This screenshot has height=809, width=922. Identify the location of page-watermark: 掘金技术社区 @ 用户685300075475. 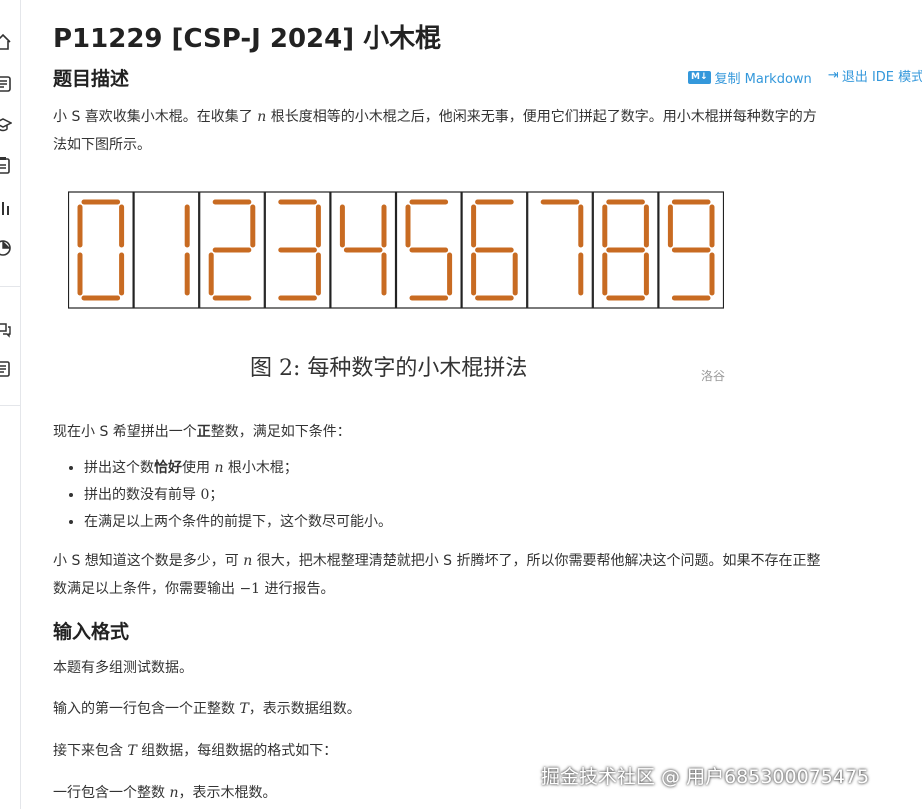
(705, 777).